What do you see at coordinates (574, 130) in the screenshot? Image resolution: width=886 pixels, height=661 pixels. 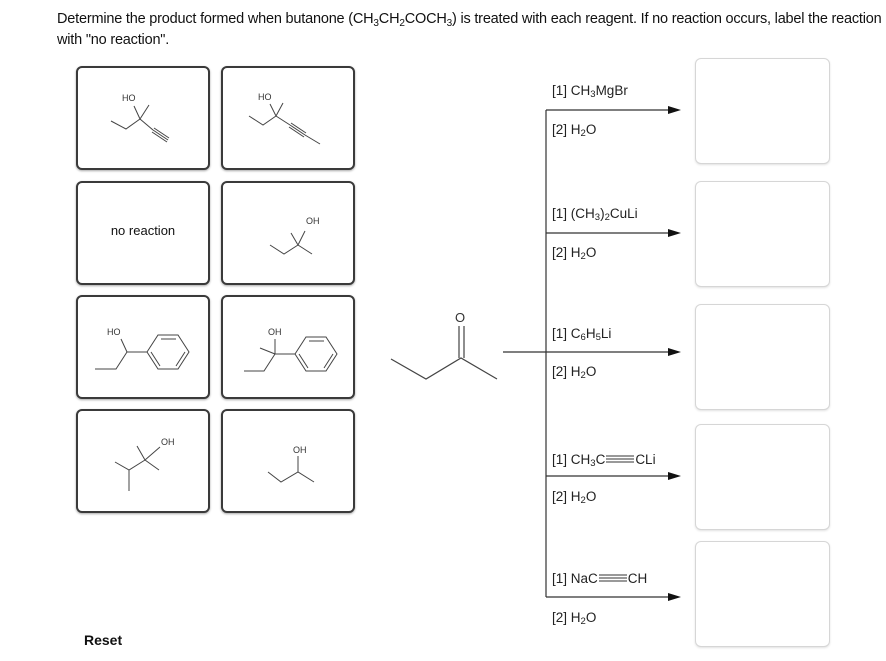 I see `reaction-1-step-2: [2] H2O` at bounding box center [574, 130].